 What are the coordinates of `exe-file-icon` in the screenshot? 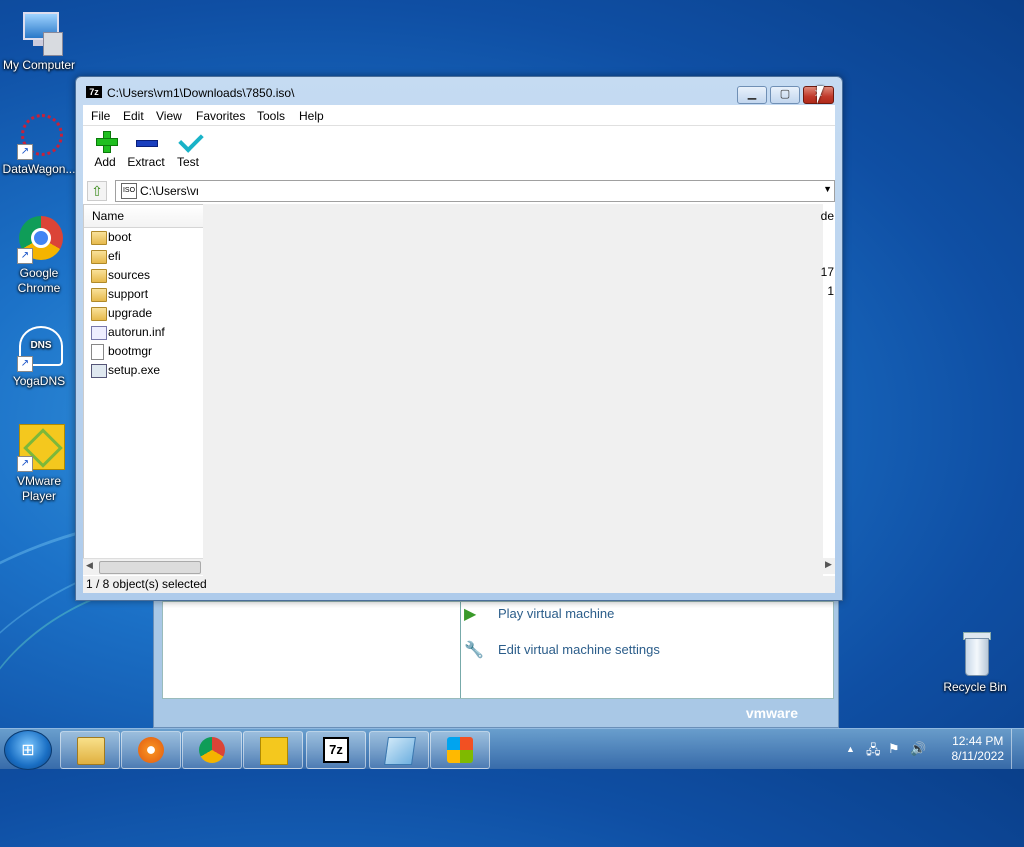 It's located at (99, 371).